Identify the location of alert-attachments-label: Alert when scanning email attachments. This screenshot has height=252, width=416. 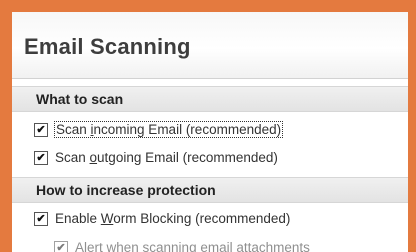
(192, 246).